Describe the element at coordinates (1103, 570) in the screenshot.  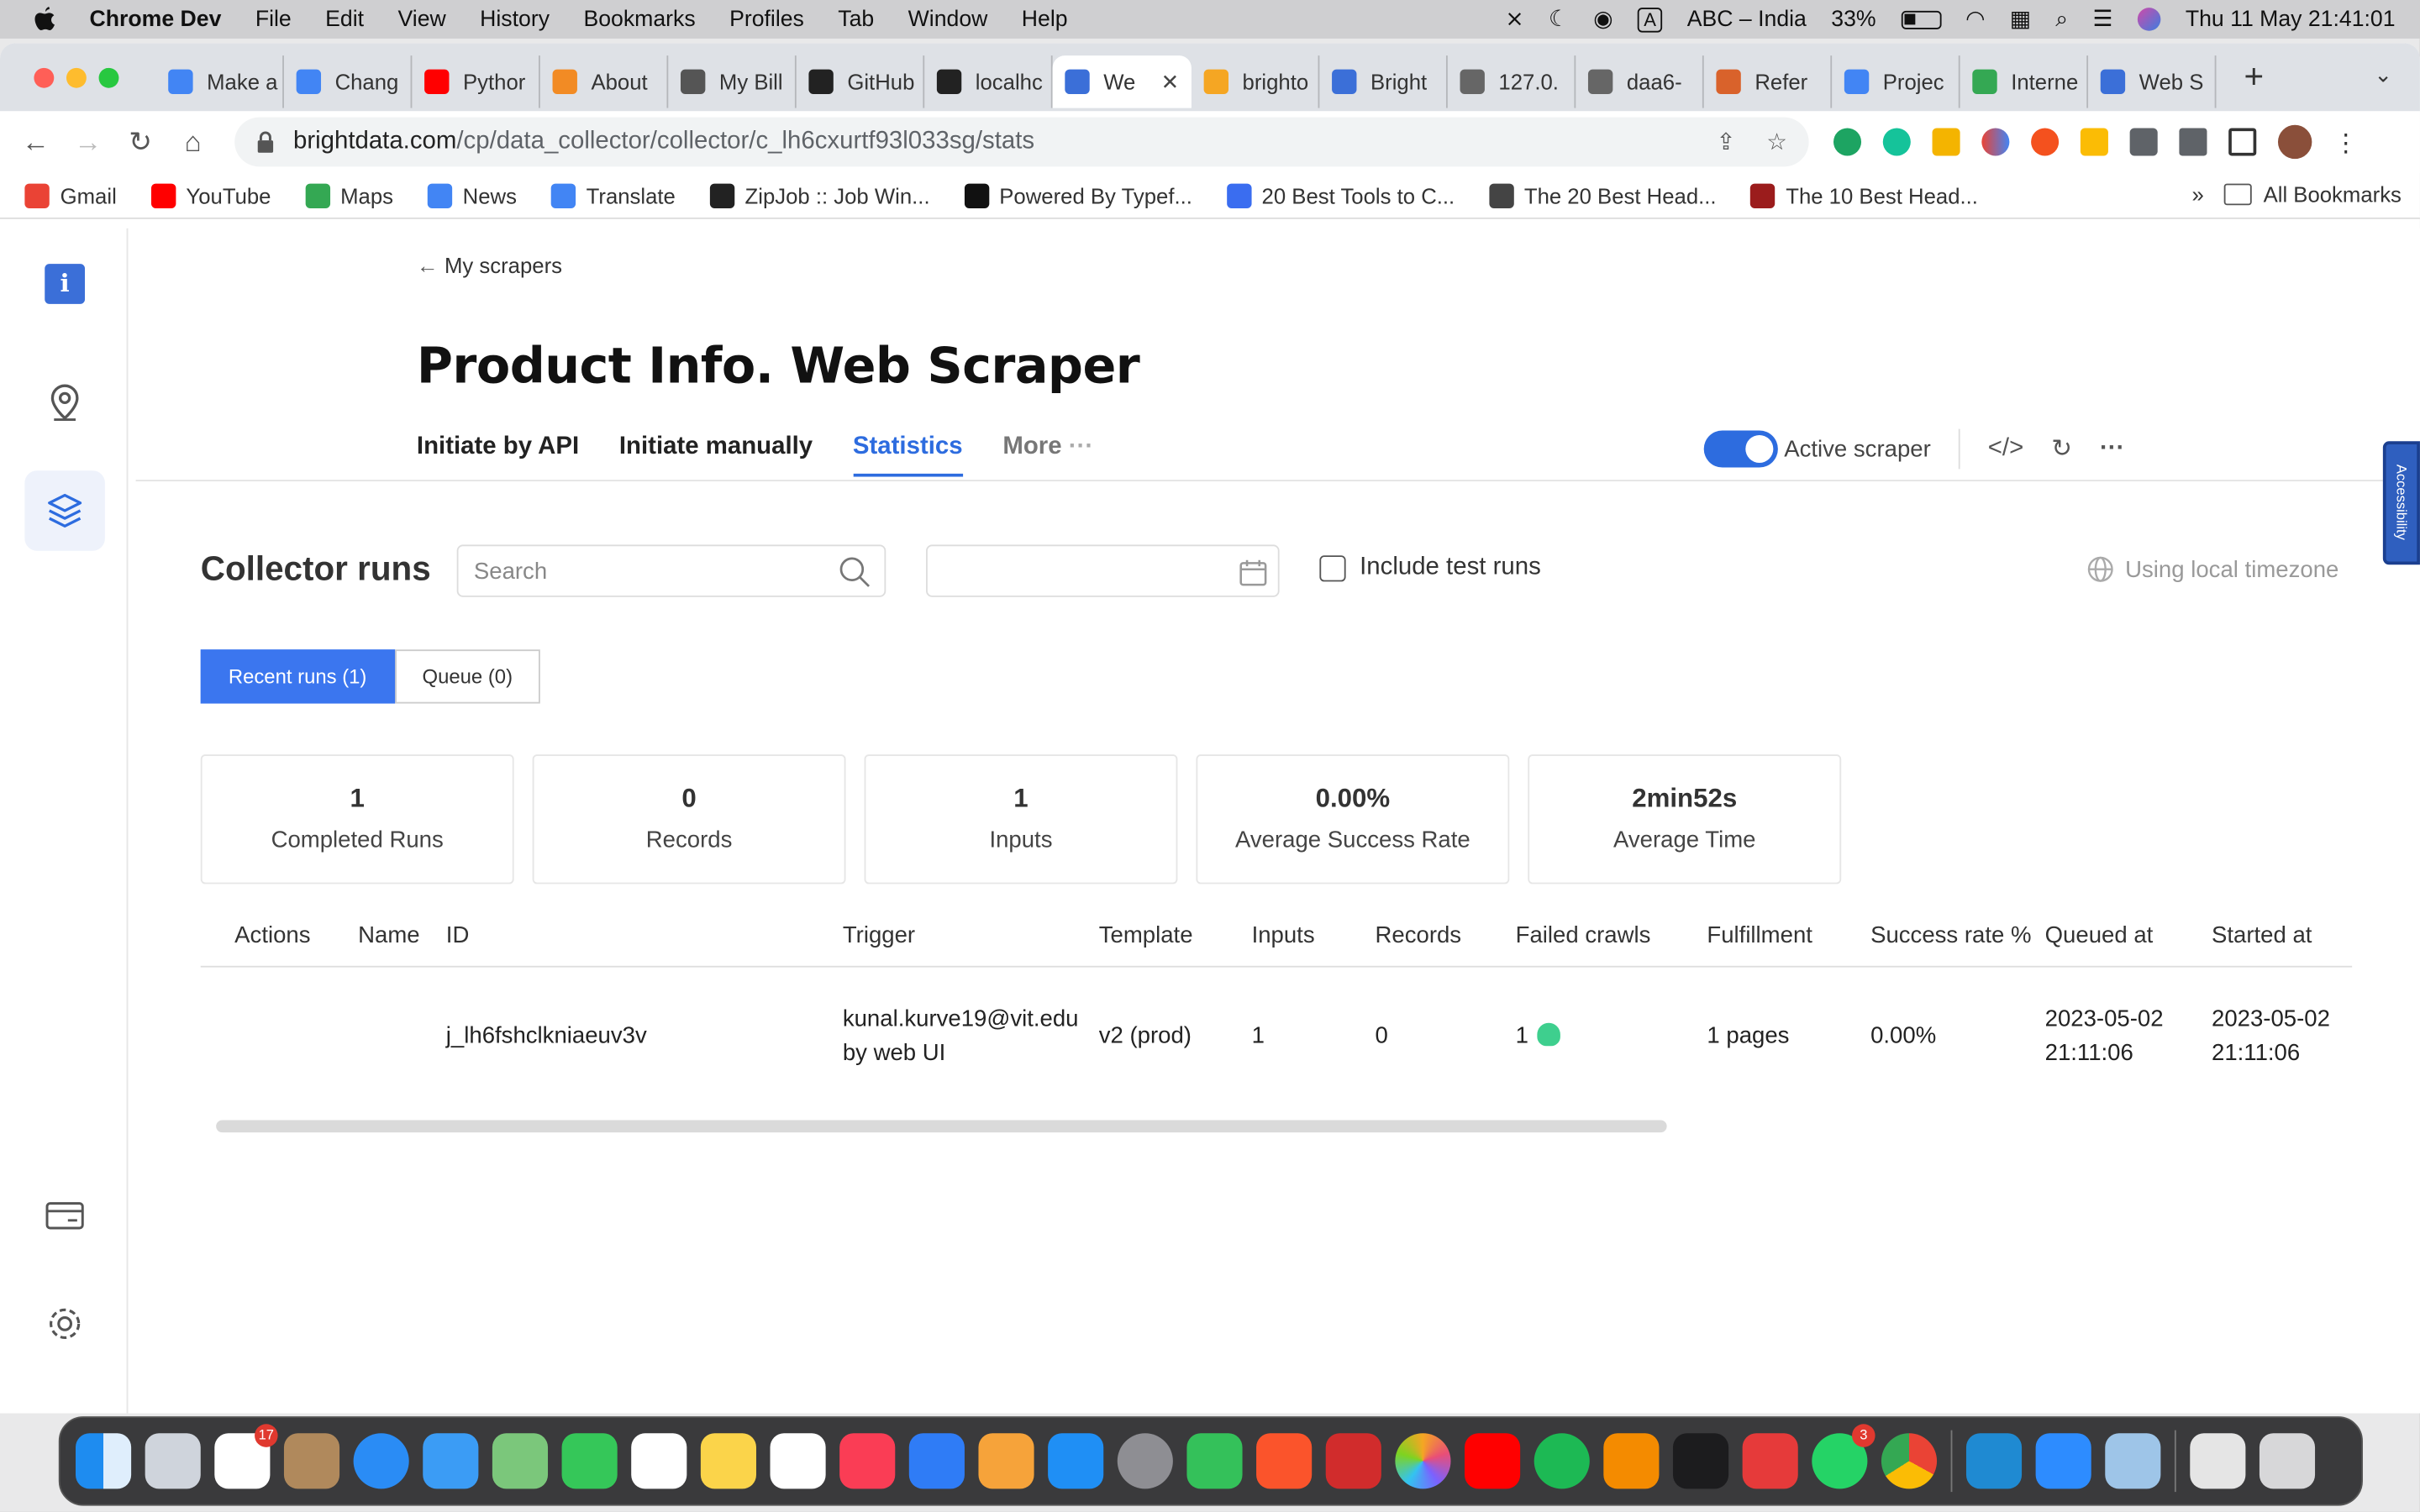
I see `date-range-picker` at that location.